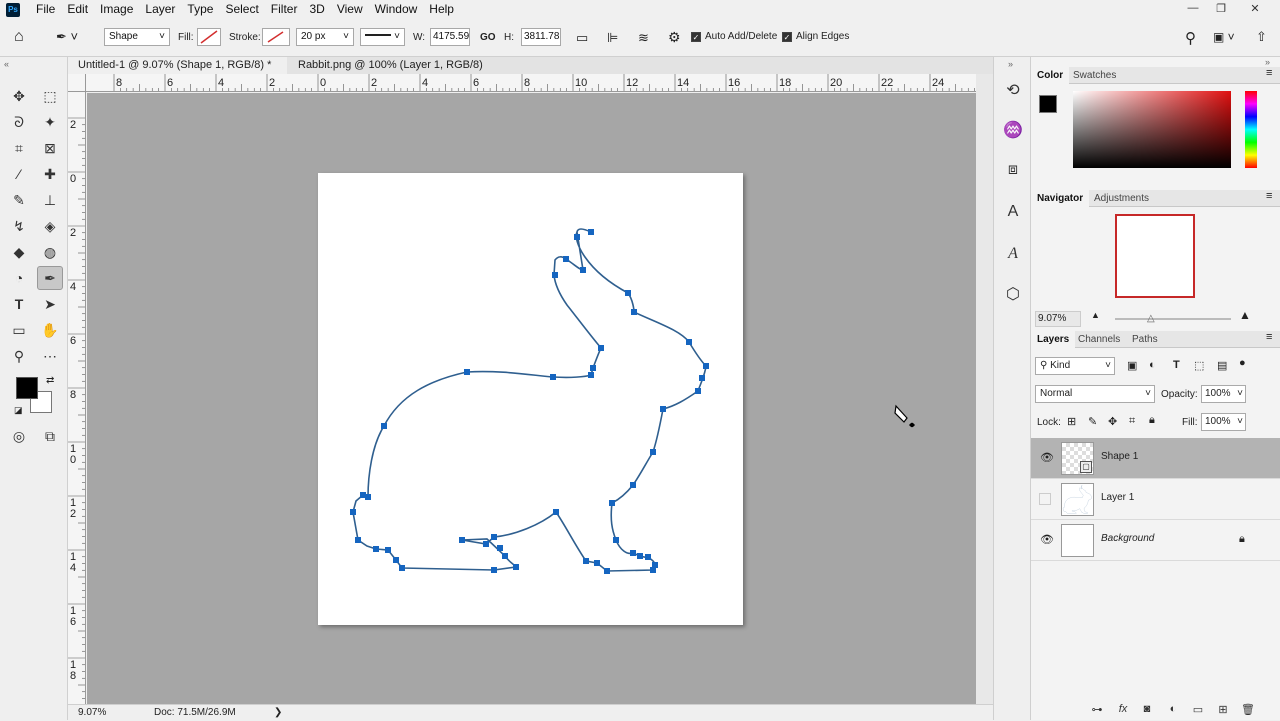  Describe the element at coordinates (1119, 456) in the screenshot. I see `layer-name: Shape 1` at that location.